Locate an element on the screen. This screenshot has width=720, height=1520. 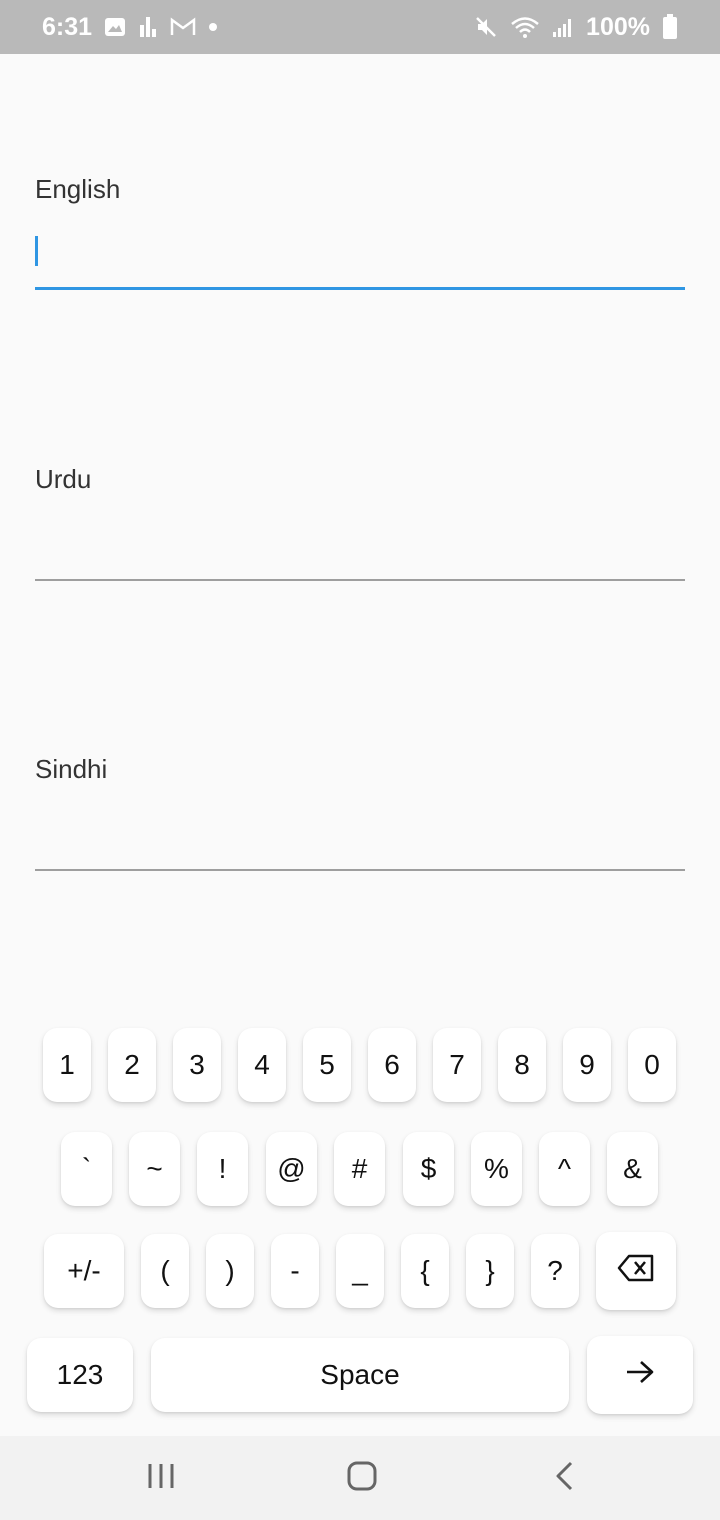
key-open-brace: { is located at coordinates (425, 1271).